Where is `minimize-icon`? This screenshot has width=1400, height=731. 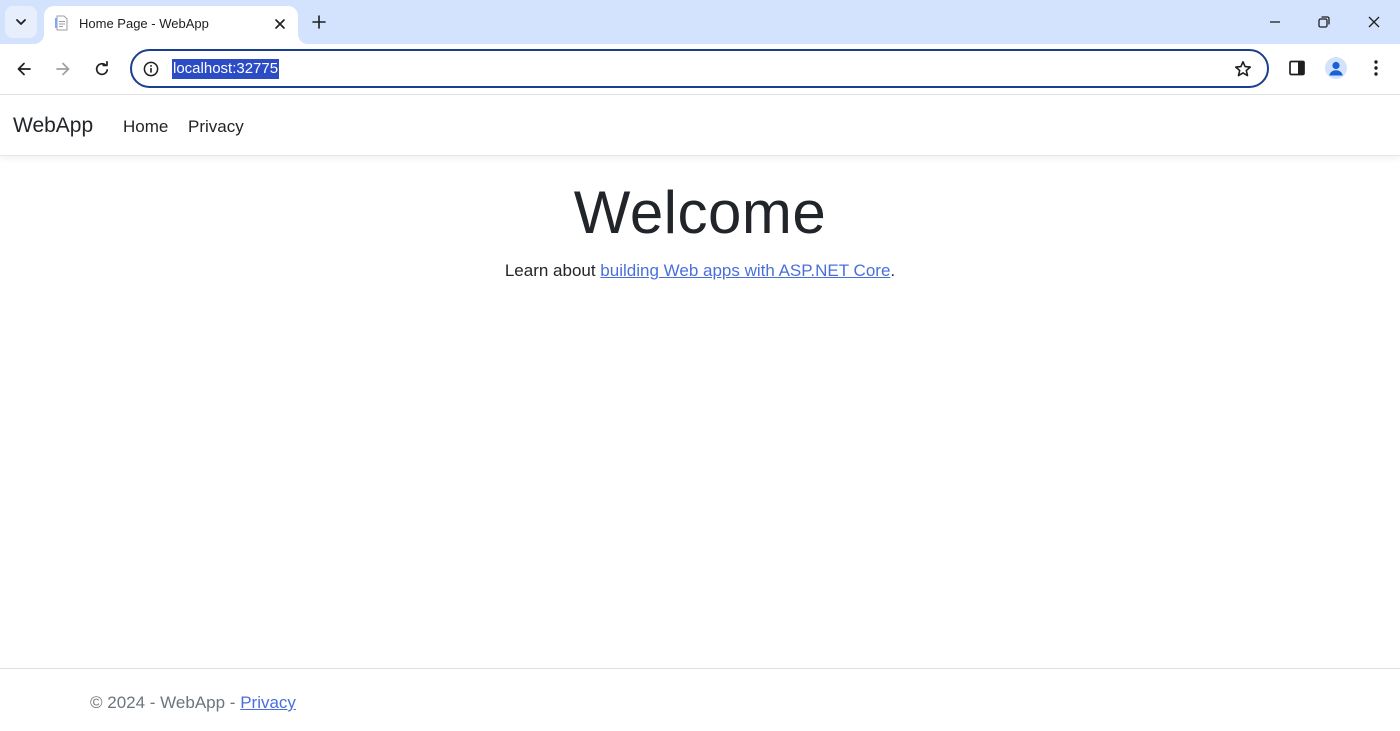 minimize-icon is located at coordinates (1275, 22).